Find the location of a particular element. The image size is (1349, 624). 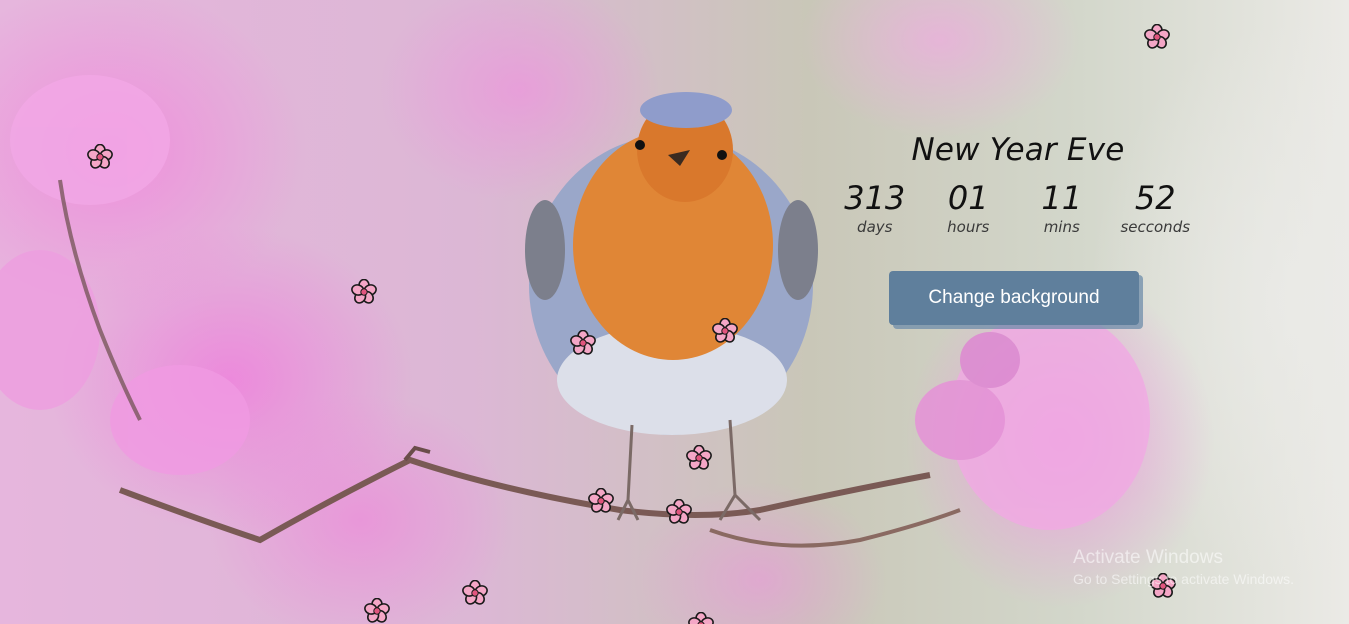

hours-value: 01 is located at coordinates (968, 198).